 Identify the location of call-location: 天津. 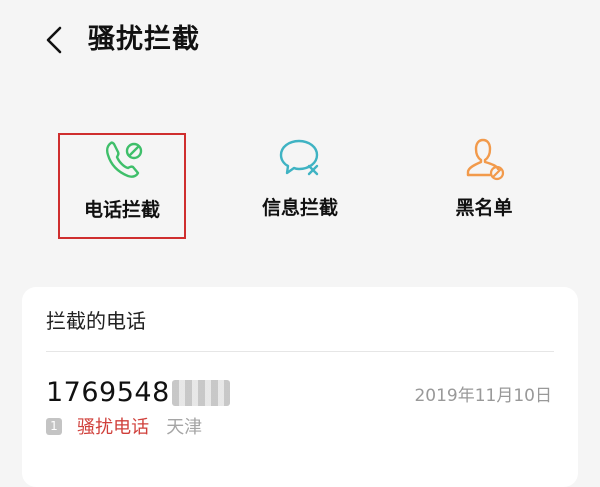
(184, 427).